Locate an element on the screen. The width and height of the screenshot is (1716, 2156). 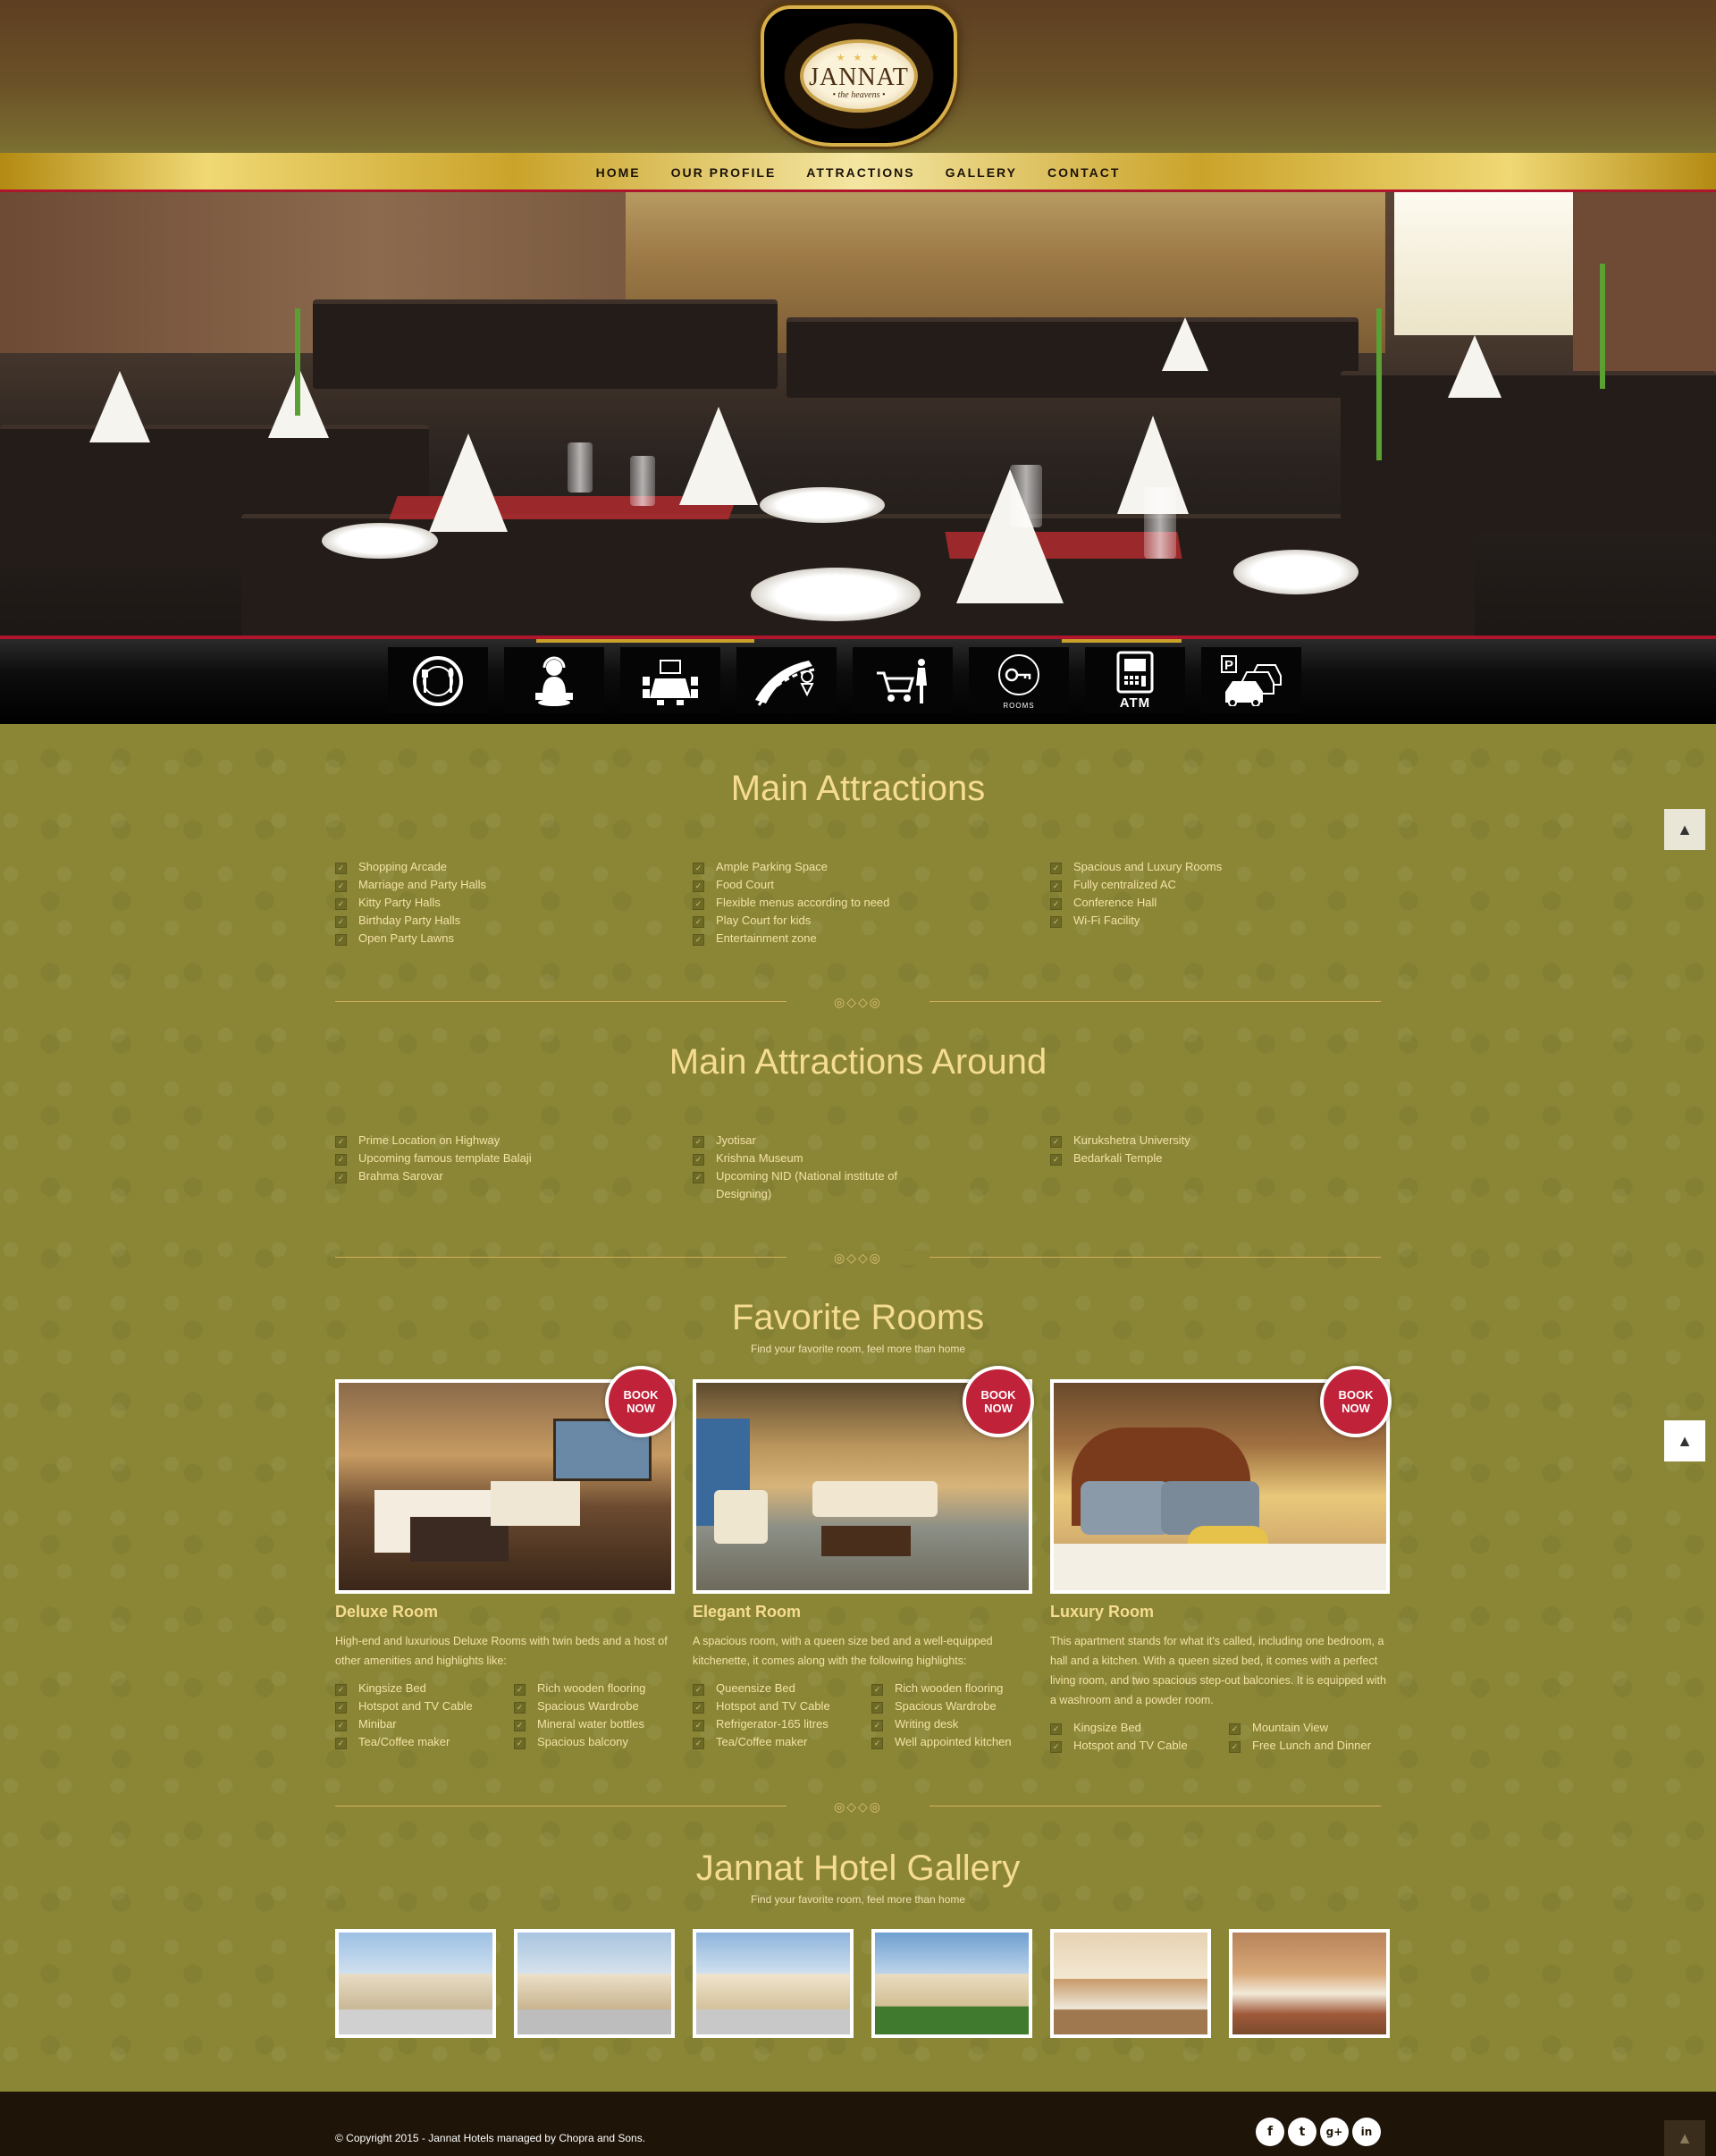
amenity-accent is located at coordinates (1122, 641).